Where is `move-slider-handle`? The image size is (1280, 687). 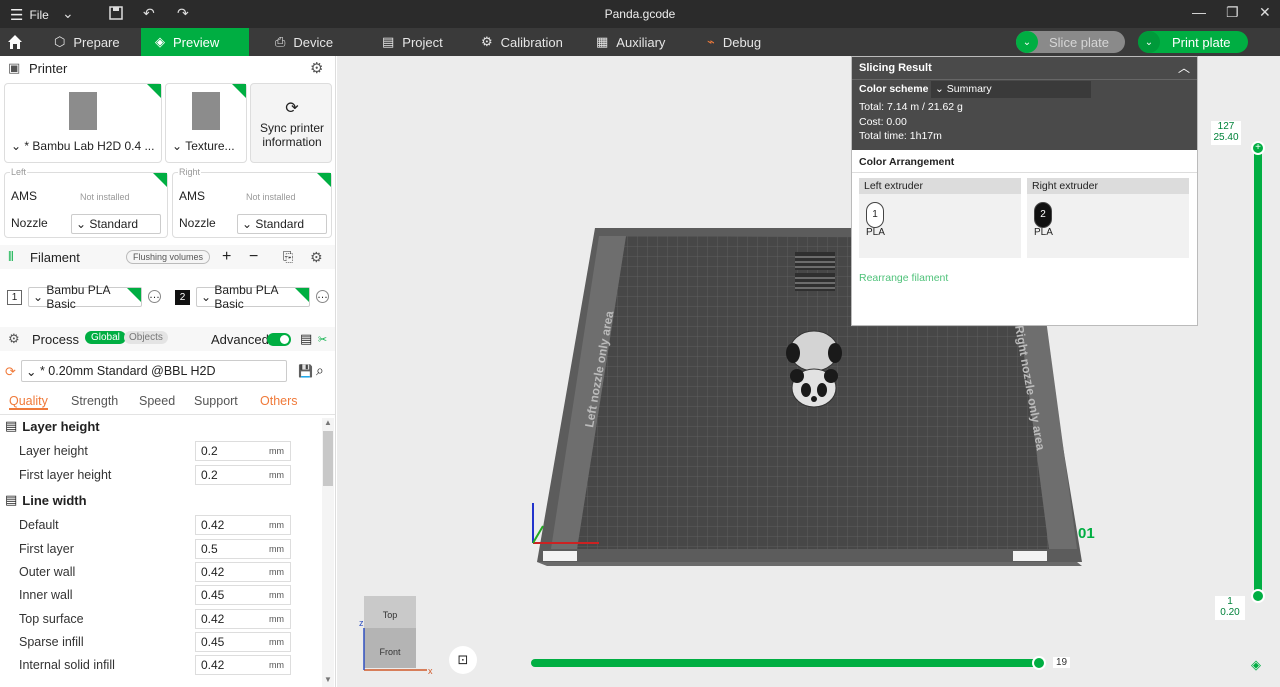
move-slider-handle is located at coordinates (1039, 663).